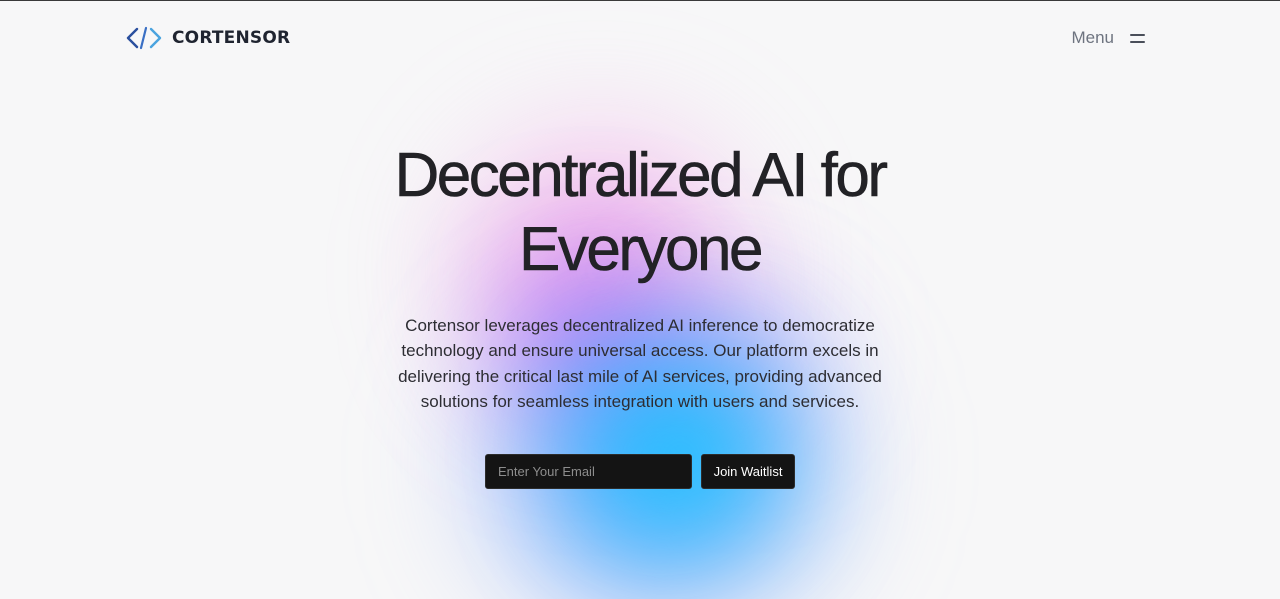 The height and width of the screenshot is (599, 1280). Describe the element at coordinates (144, 38) in the screenshot. I see `code-brackets-icon` at that location.